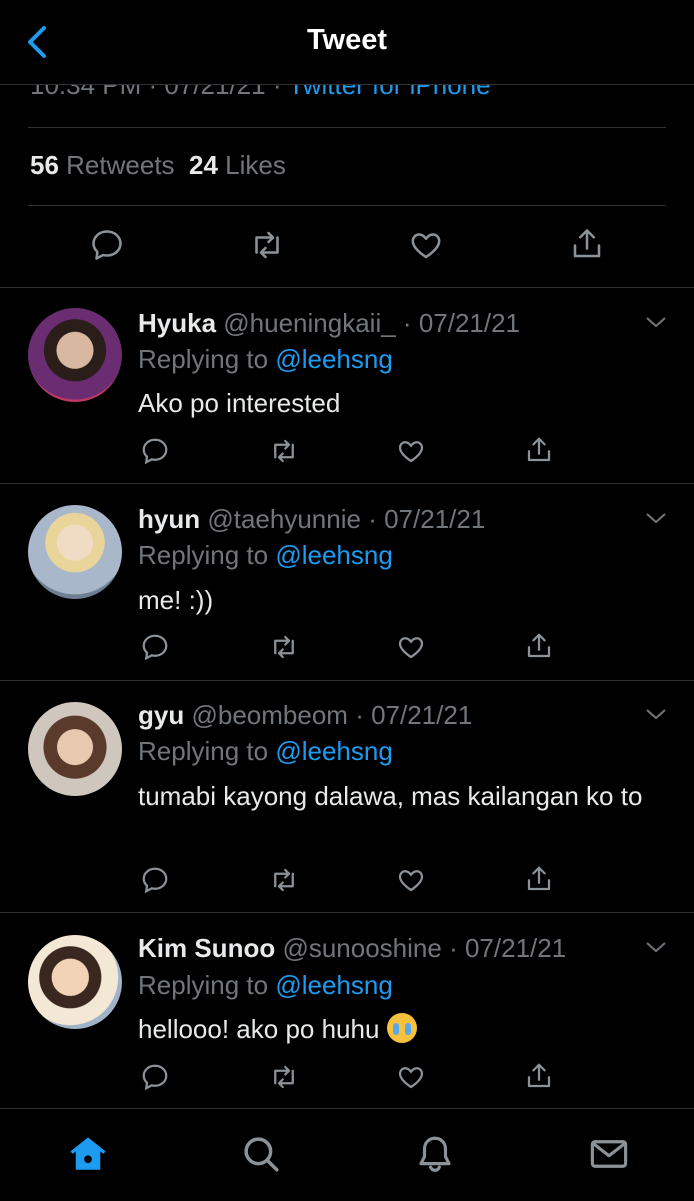  Describe the element at coordinates (161, 715) in the screenshot. I see `display-name: gyu` at that location.